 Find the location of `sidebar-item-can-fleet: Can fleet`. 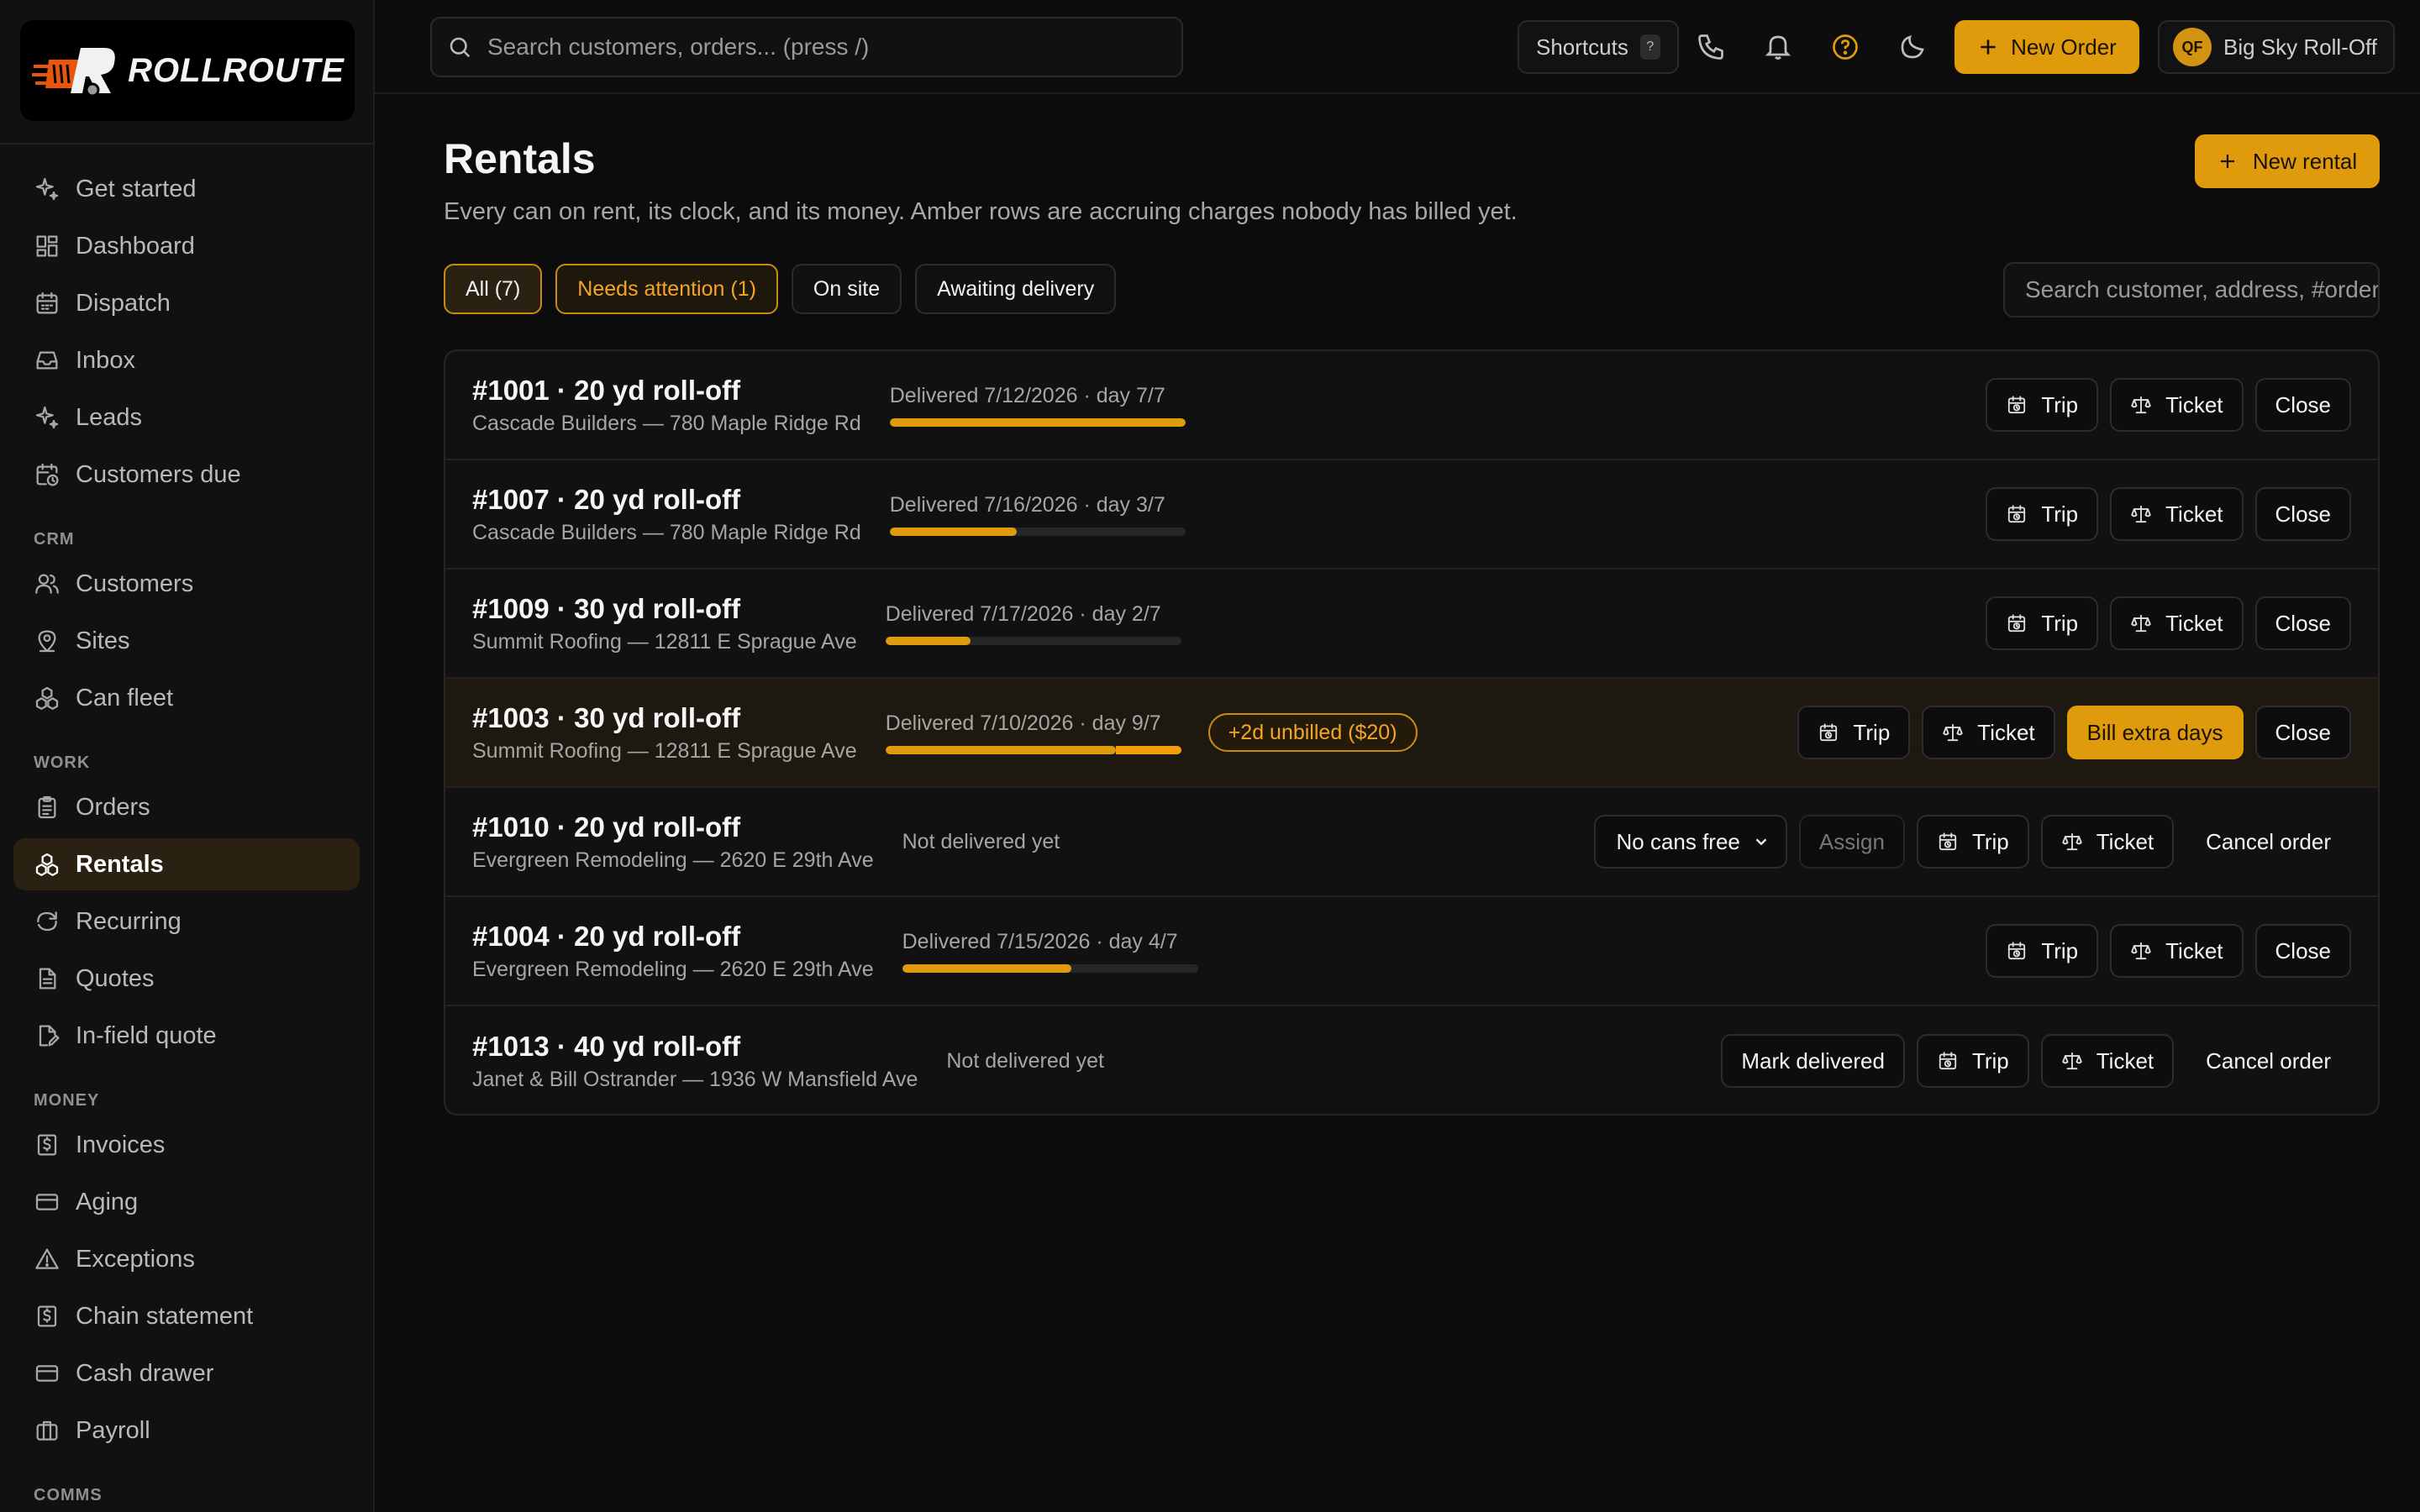

sidebar-item-can-fleet: Can fleet is located at coordinates (187, 698).